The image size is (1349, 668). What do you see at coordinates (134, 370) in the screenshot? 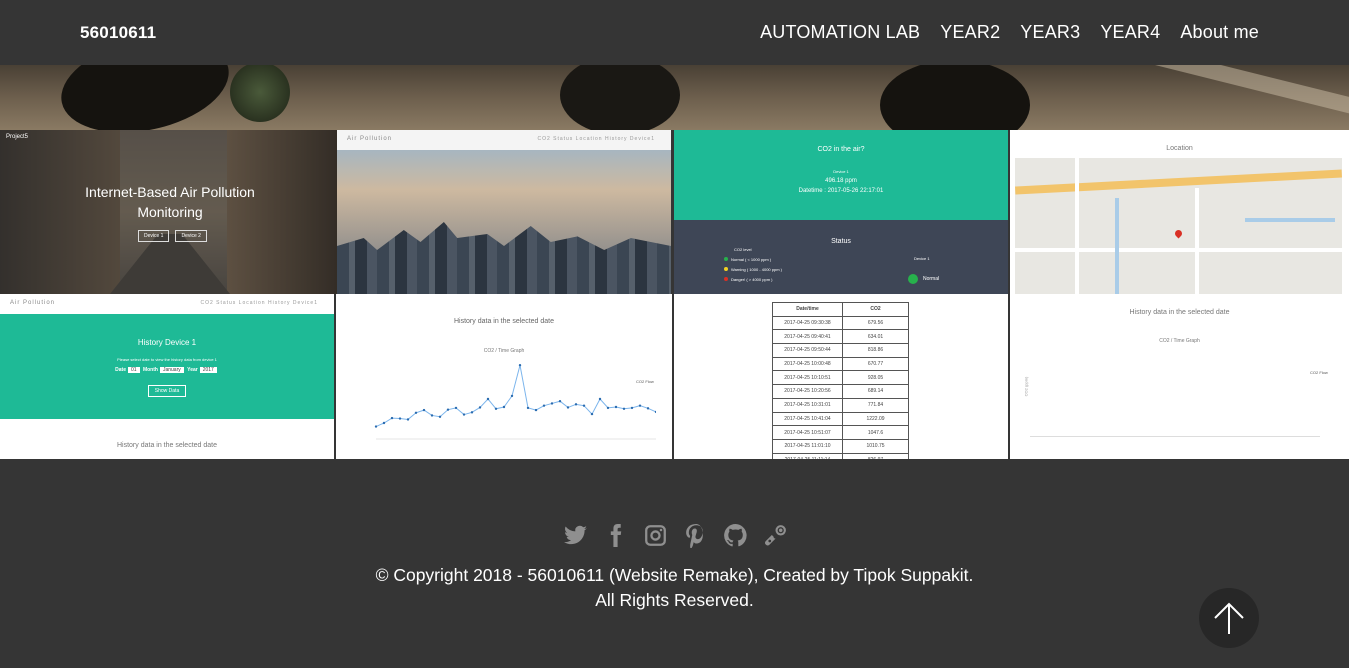
I see `date-select: 01` at bounding box center [134, 370].